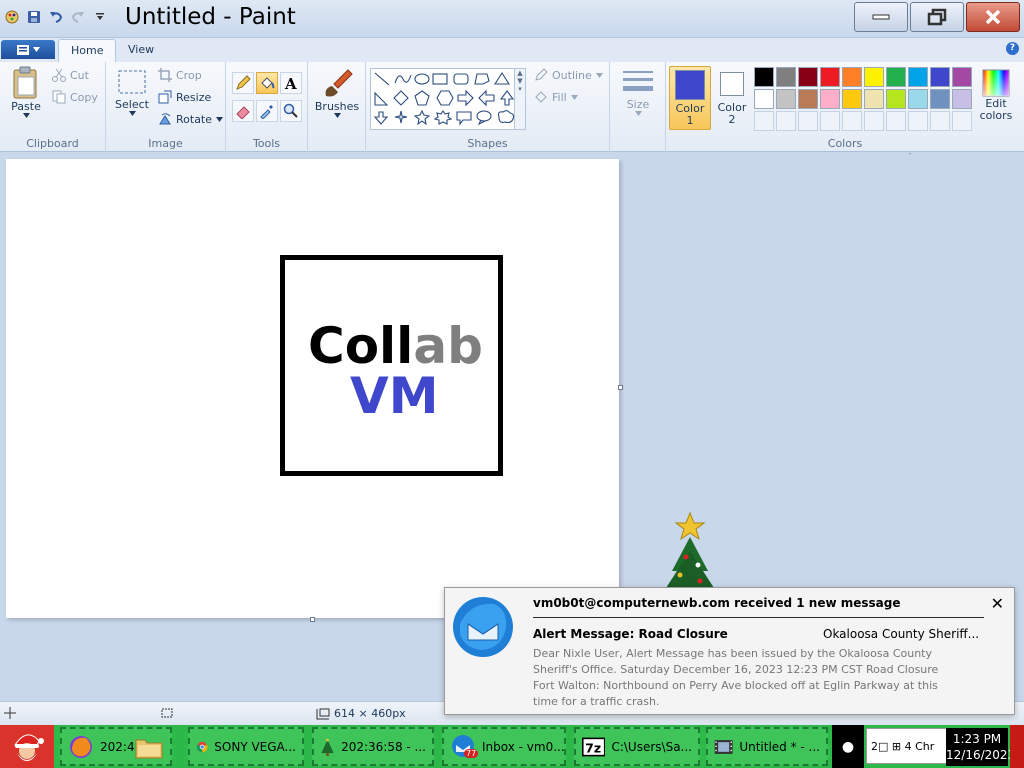 This screenshot has width=1024, height=768. Describe the element at coordinates (34, 17) in the screenshot. I see `save-icon` at that location.